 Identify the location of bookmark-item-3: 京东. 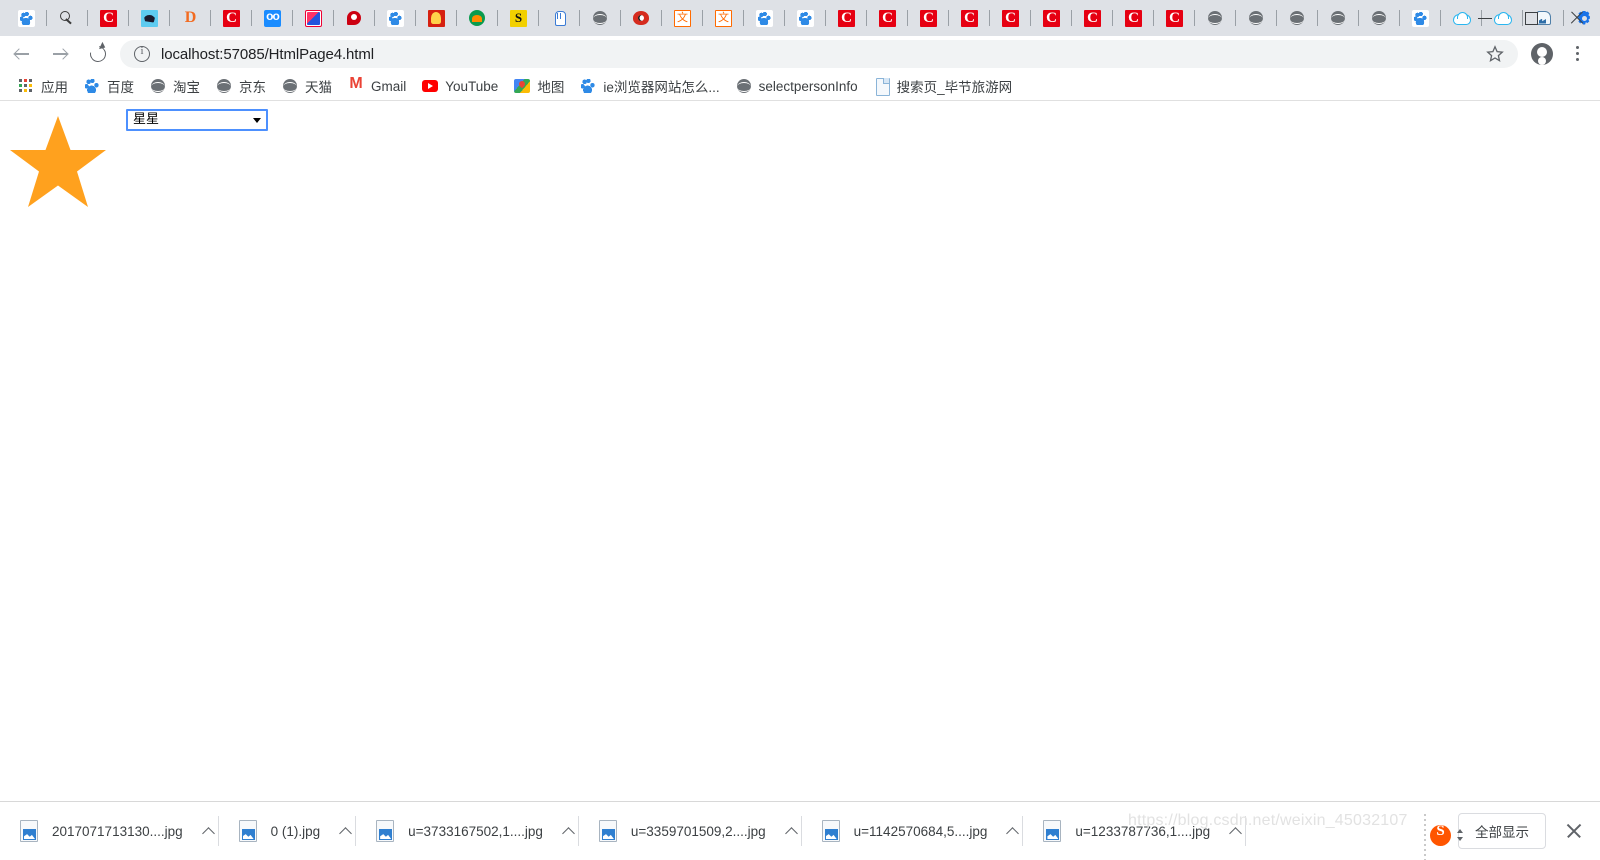
(241, 86).